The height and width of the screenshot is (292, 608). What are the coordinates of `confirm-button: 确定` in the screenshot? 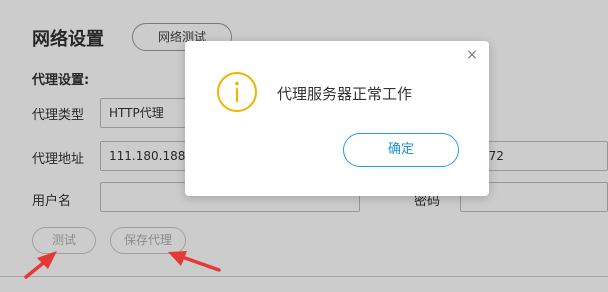 It's located at (401, 150).